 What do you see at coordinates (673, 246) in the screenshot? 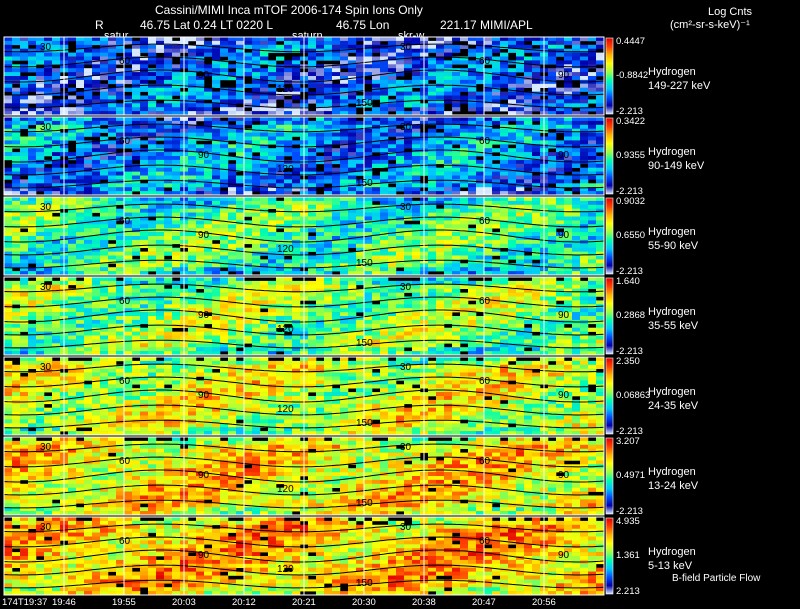
I see `energy-label: 55-90 keV` at bounding box center [673, 246].